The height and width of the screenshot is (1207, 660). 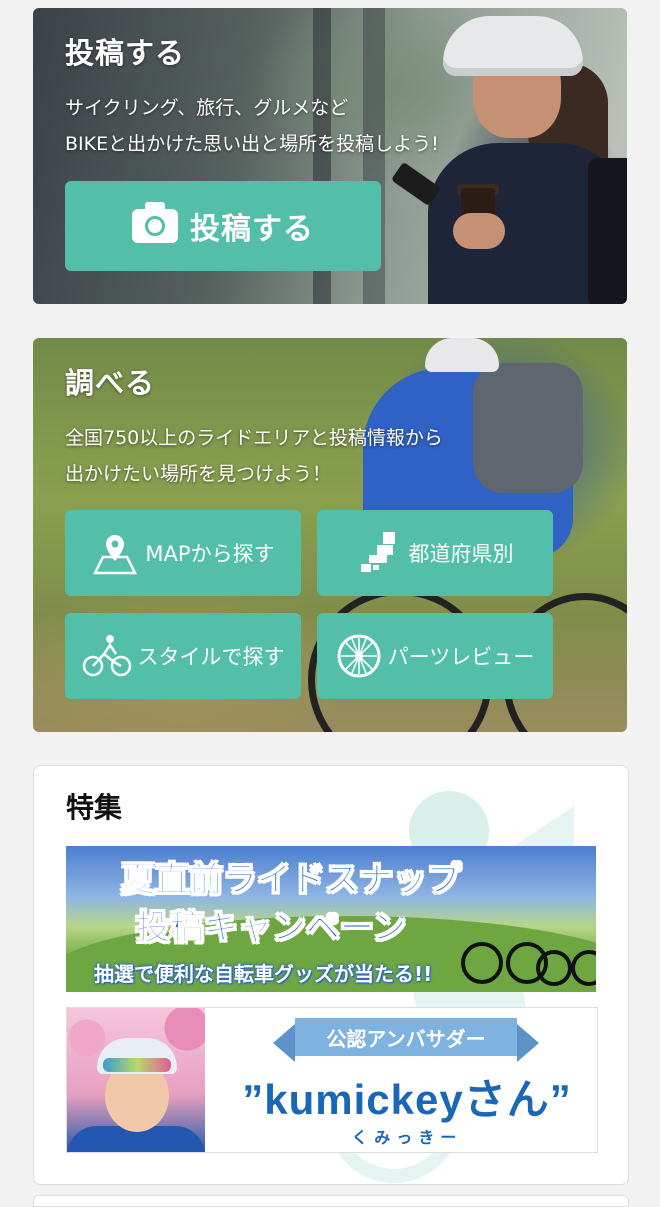 What do you see at coordinates (271, 928) in the screenshot?
I see `campaign-title-line2: 投稿キャンペーン` at bounding box center [271, 928].